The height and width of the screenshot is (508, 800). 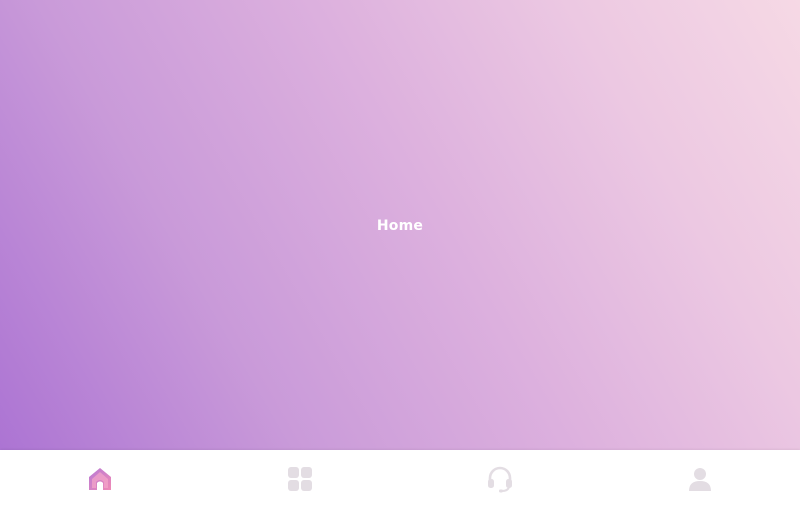 I want to click on page-title: Home, so click(x=400, y=226).